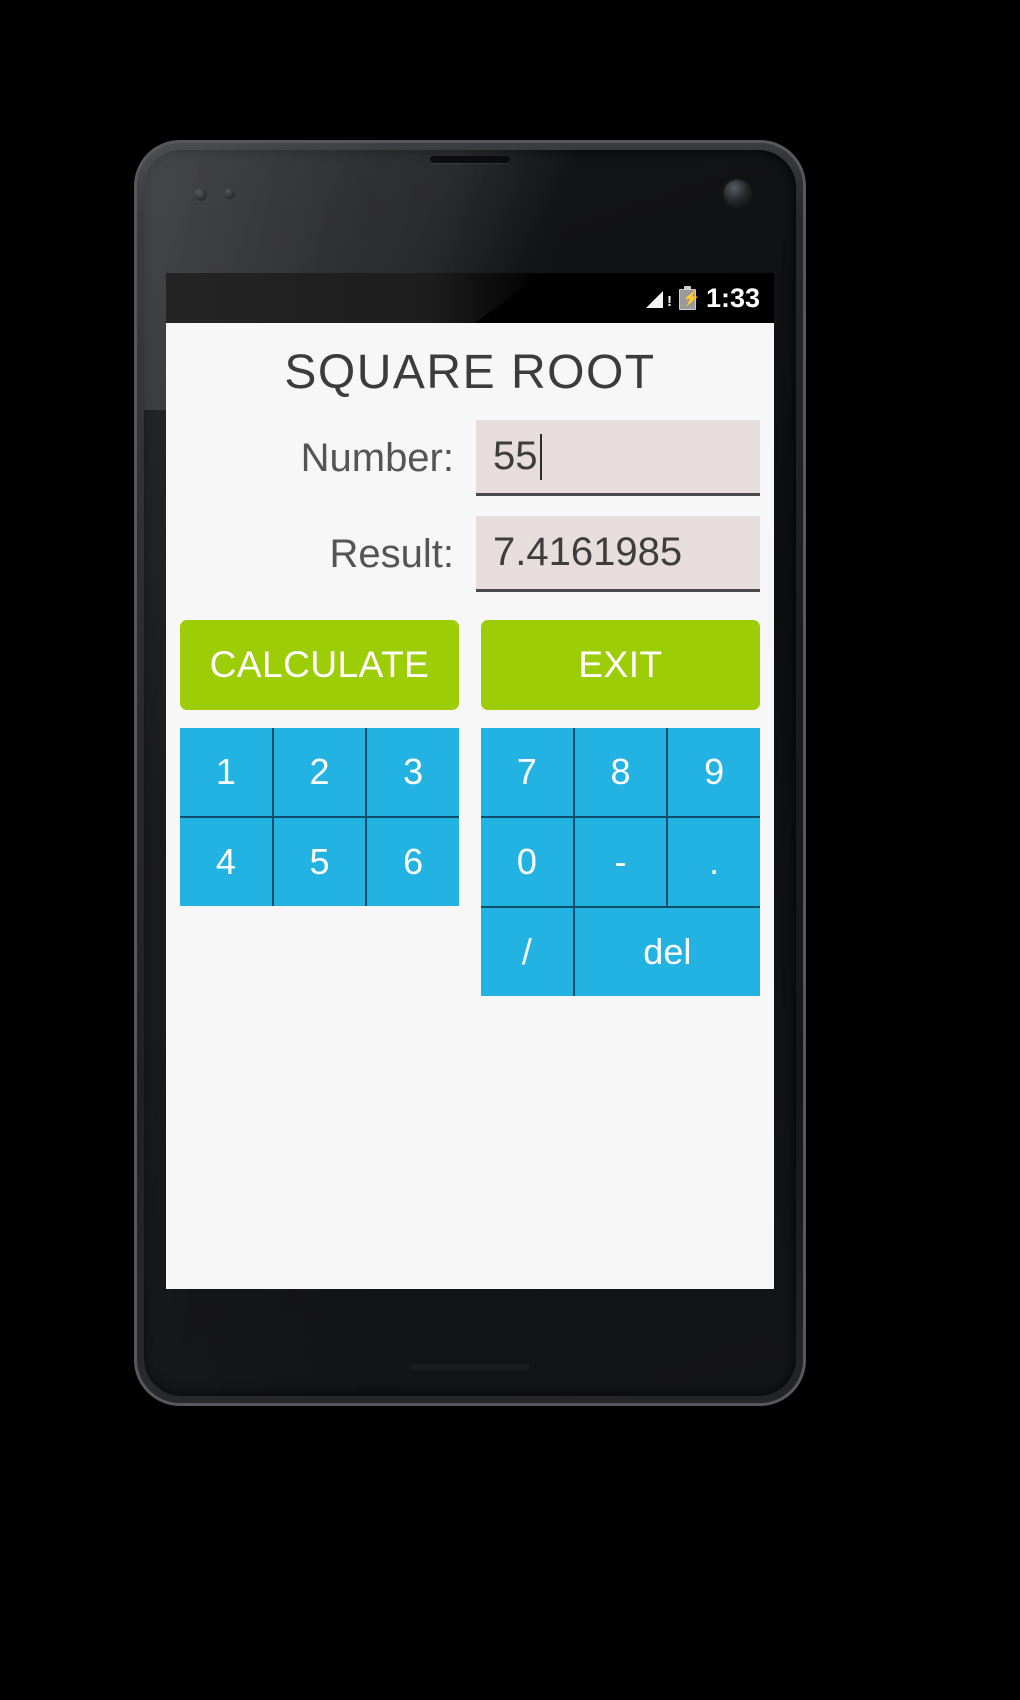  What do you see at coordinates (732, 297) in the screenshot?
I see `status-bar-clock: 1:33` at bounding box center [732, 297].